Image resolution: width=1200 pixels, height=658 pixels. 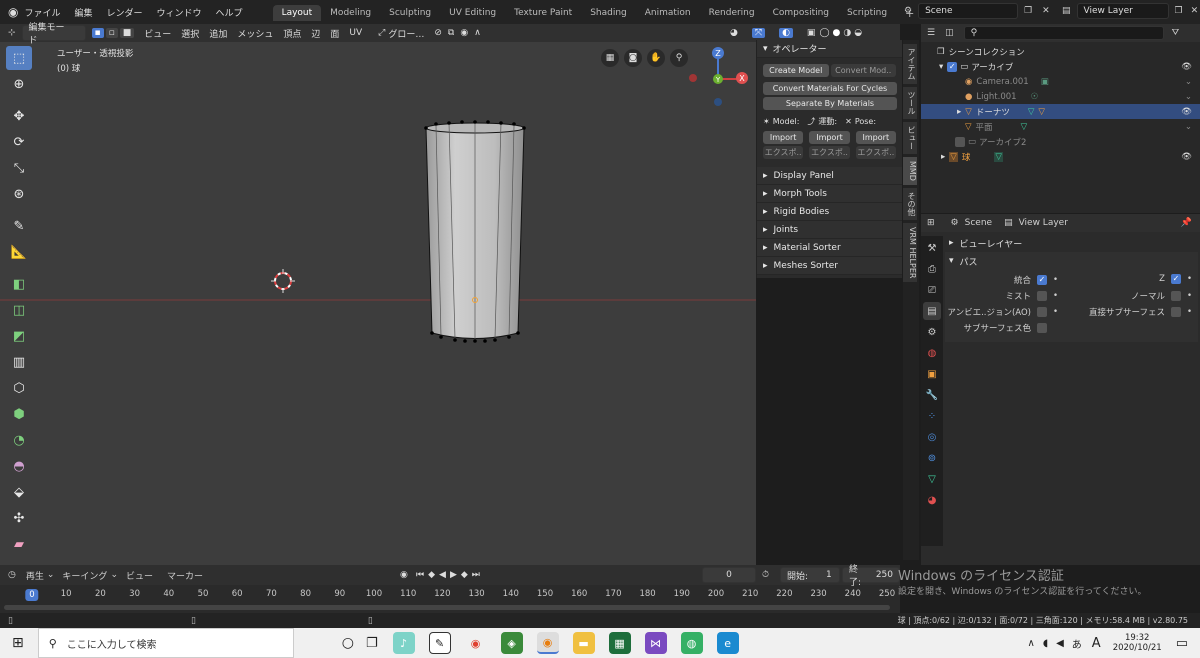 I want to click on eye-icon: 👁, so click(x=1186, y=112).